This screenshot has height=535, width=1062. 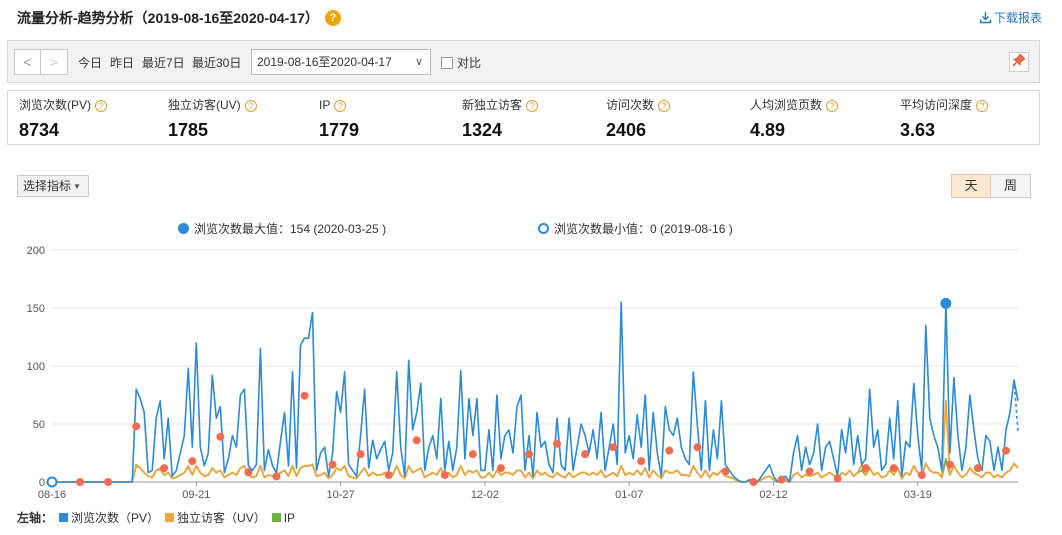 What do you see at coordinates (492, 105) in the screenshot?
I see `metric-label: 新独立访客` at bounding box center [492, 105].